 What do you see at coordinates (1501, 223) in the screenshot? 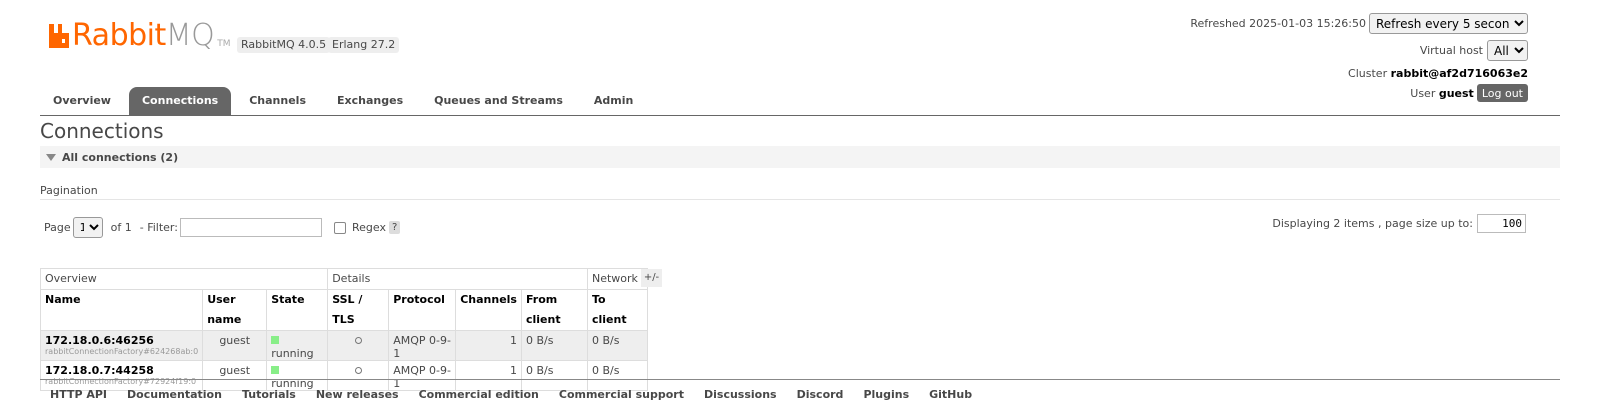
I see `page-size-input` at bounding box center [1501, 223].